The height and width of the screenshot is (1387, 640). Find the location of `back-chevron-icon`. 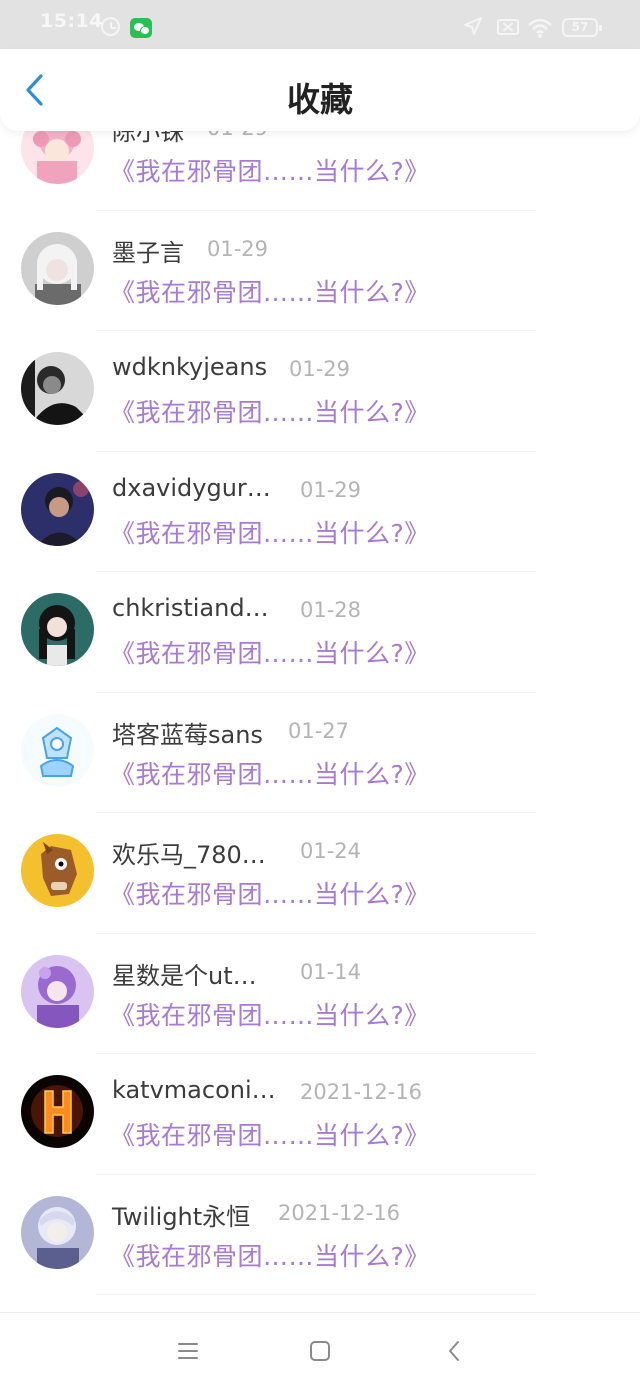

back-chevron-icon is located at coordinates (454, 1351).